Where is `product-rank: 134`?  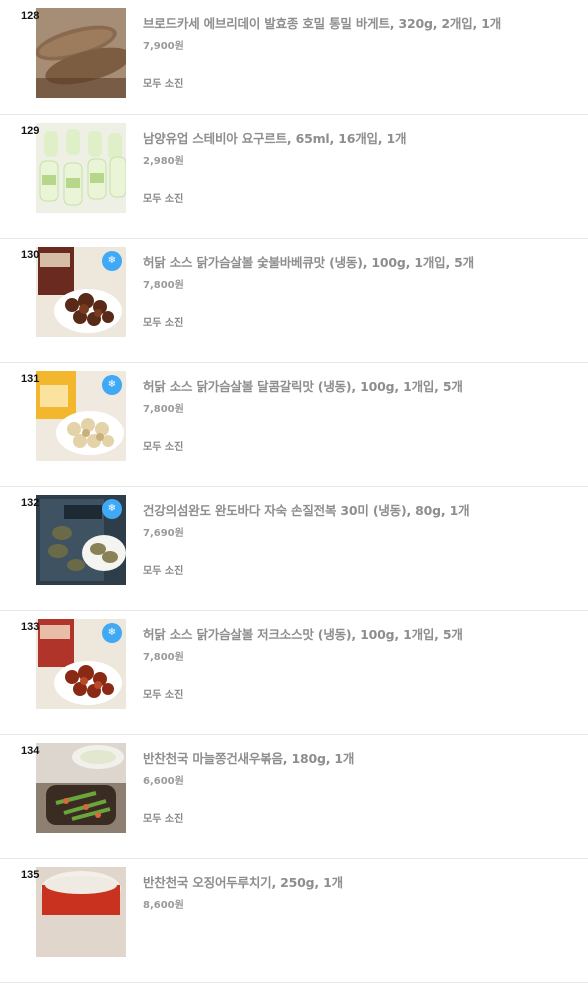 product-rank: 134 is located at coordinates (30, 751).